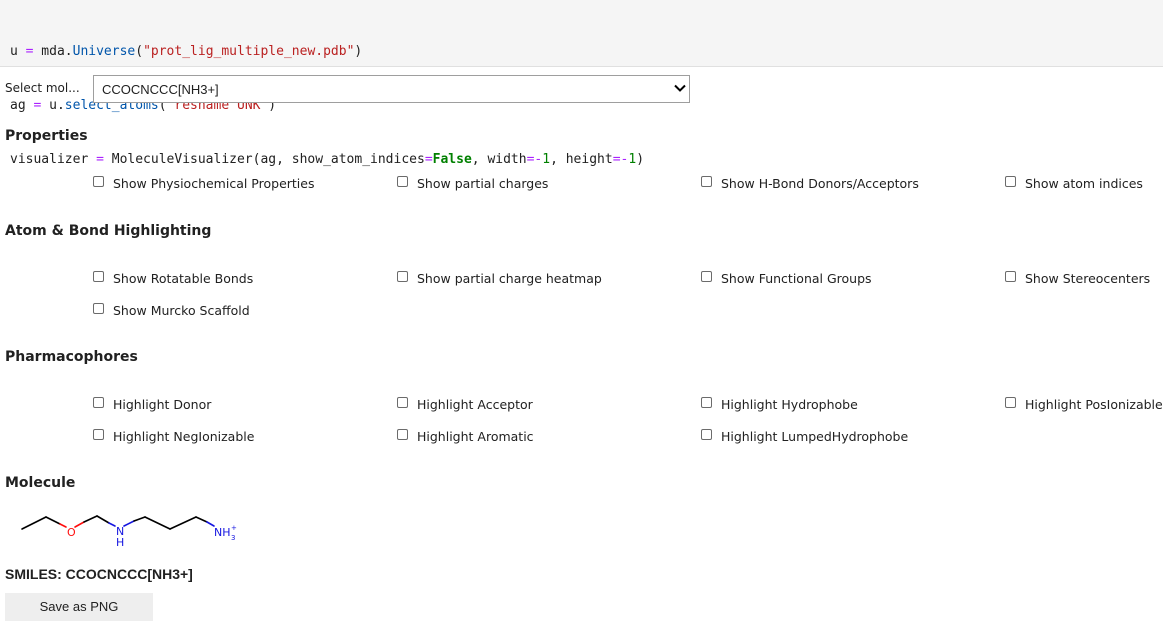 The height and width of the screenshot is (626, 1163). I want to click on code-token: visualizer, so click(53, 159).